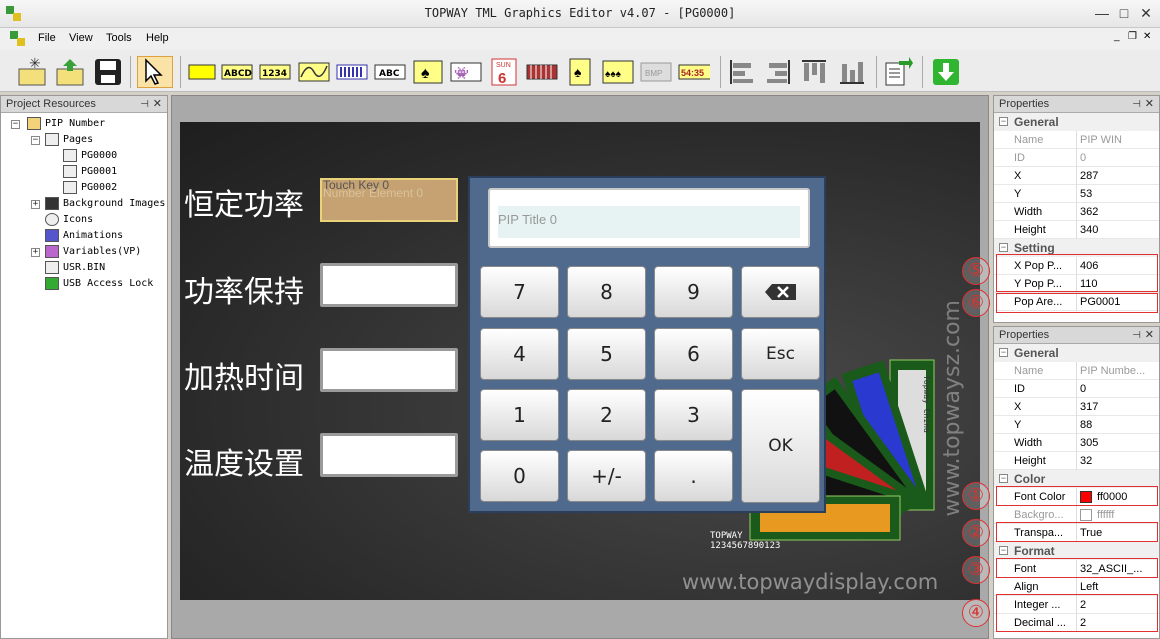 This screenshot has width=1160, height=639. I want to click on prop-value: Left, so click(1089, 587).